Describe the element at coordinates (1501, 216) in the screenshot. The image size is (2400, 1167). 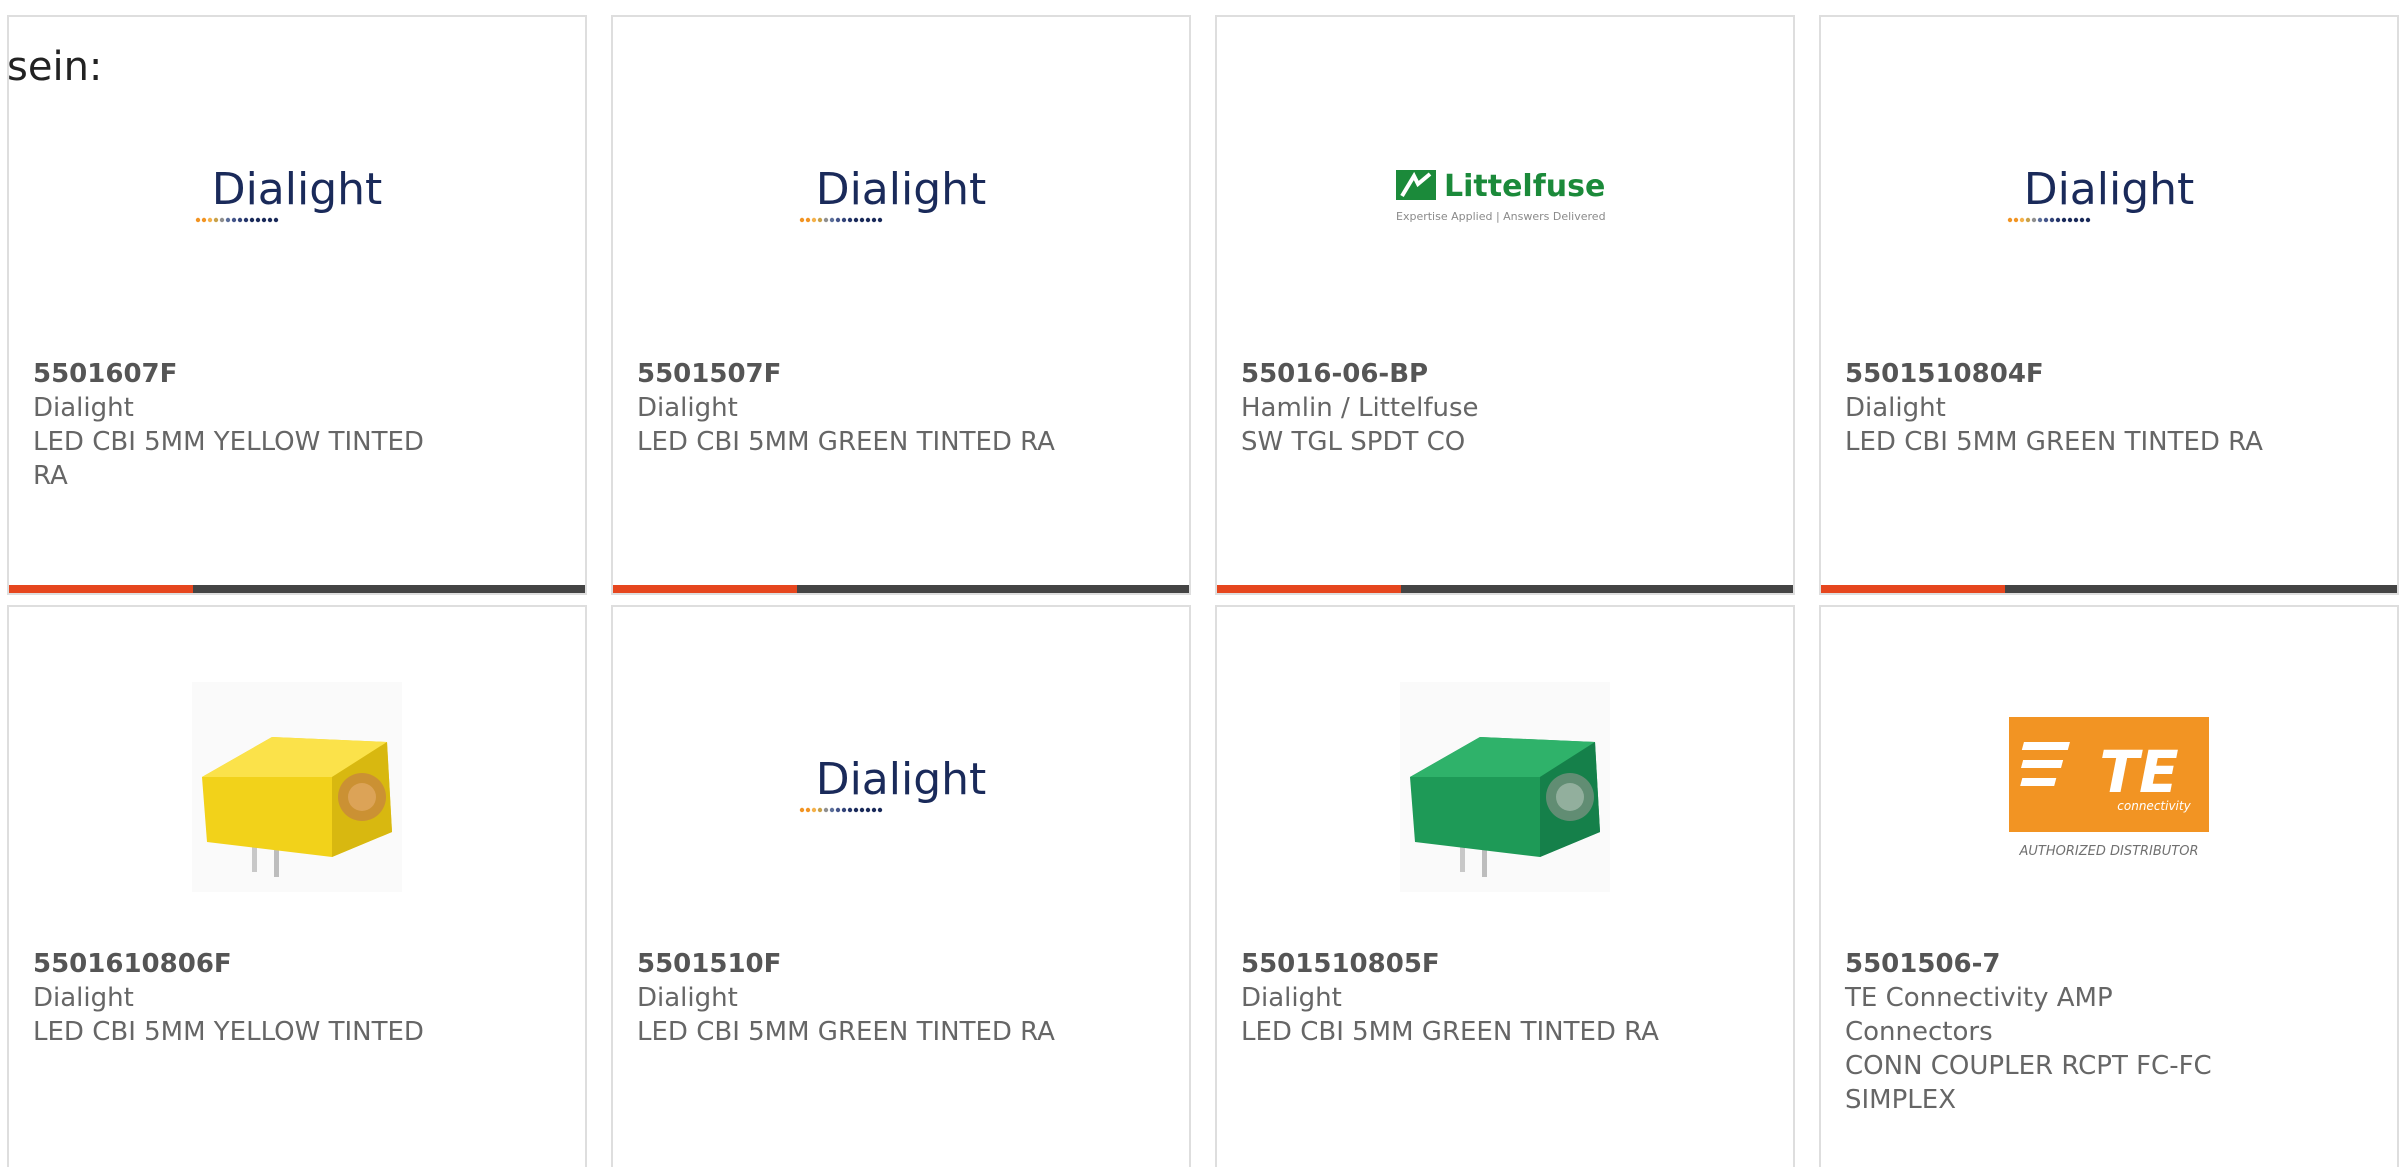
I see `svg-text:Expertise Applied | Answers De: Expertise Applied | Answers Delivered` at that location.